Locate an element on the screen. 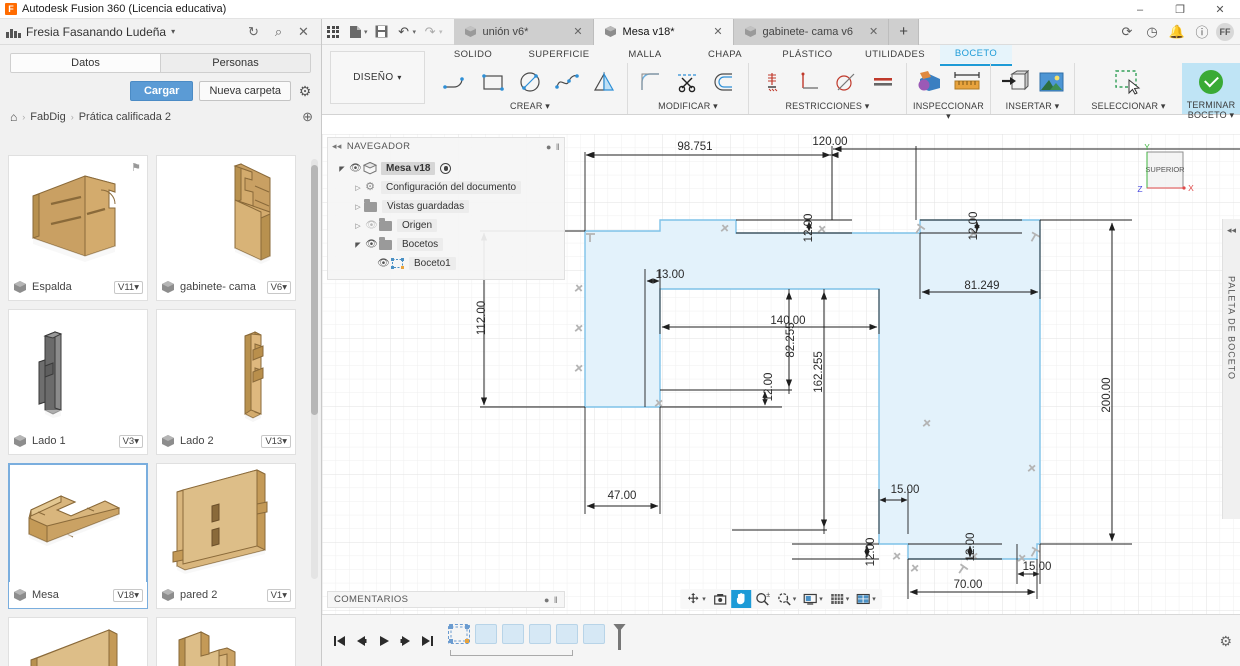  ribbon-tab-plastico: PLÁSTICO is located at coordinates (807, 54).